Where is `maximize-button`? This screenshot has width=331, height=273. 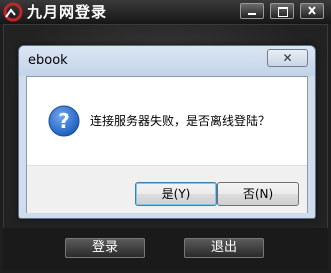
maximize-button is located at coordinates (282, 11).